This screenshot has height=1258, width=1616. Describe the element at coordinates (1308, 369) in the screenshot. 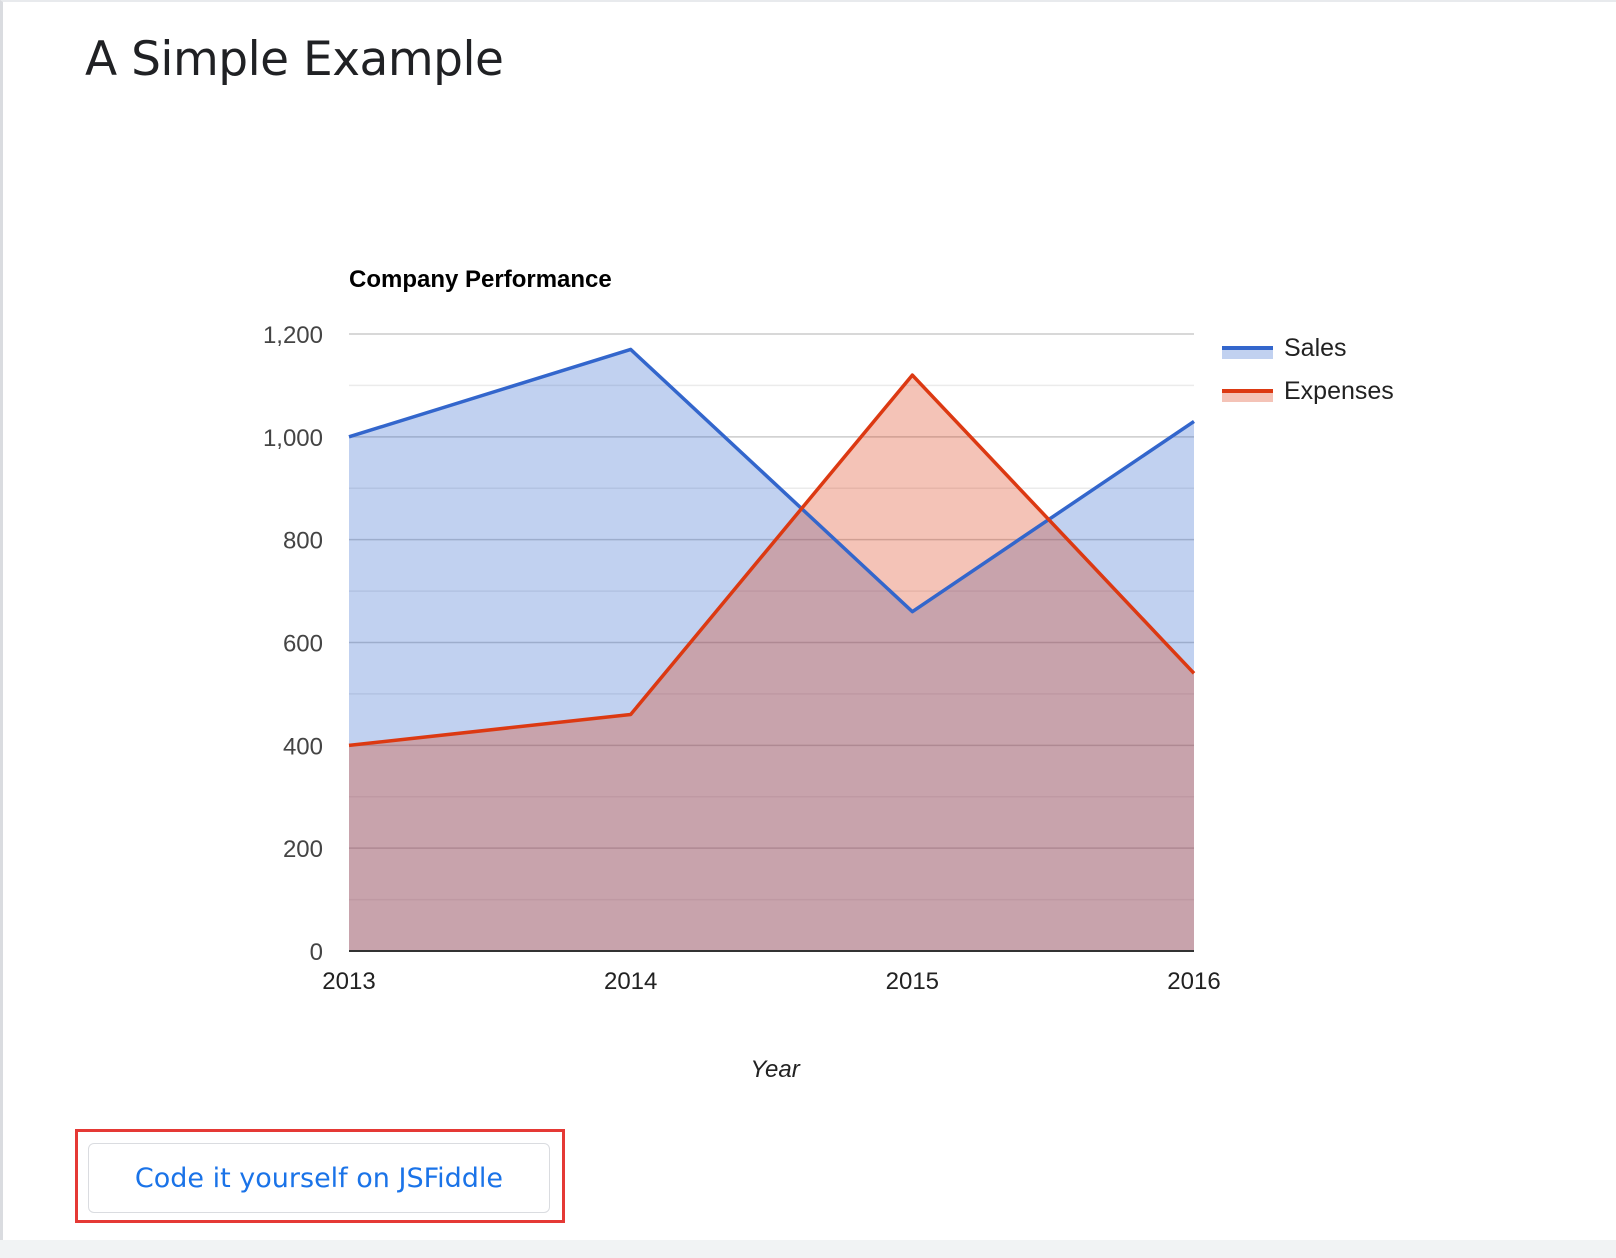

I see `legend: Sales Expenses` at that location.